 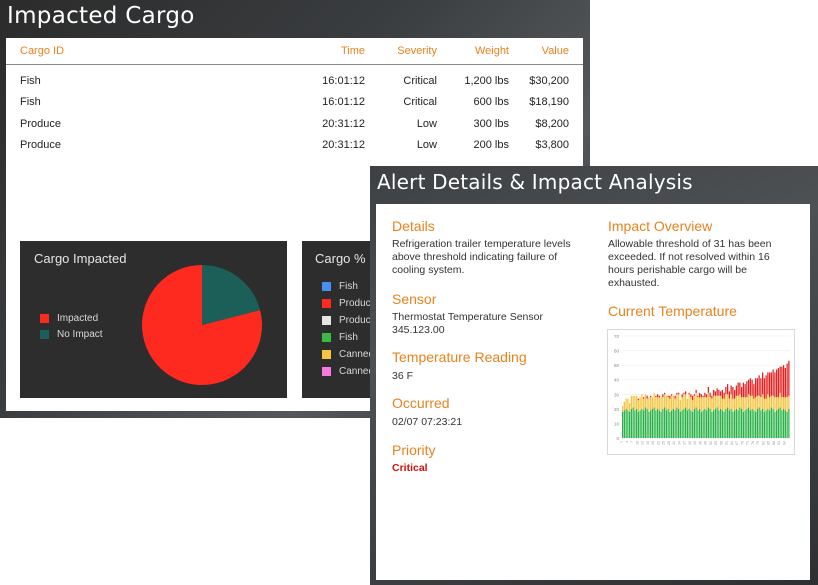 I want to click on x-tick-label: 55, so click(x=716, y=443).